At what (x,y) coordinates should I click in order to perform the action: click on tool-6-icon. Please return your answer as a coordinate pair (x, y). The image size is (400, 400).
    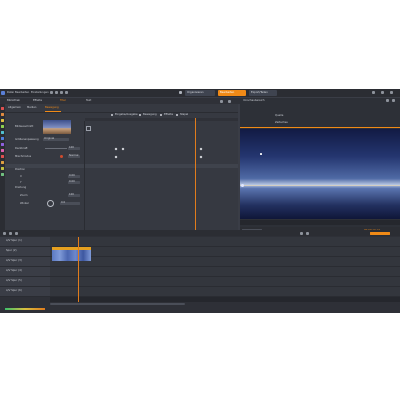
    Looking at the image, I should click on (2, 138).